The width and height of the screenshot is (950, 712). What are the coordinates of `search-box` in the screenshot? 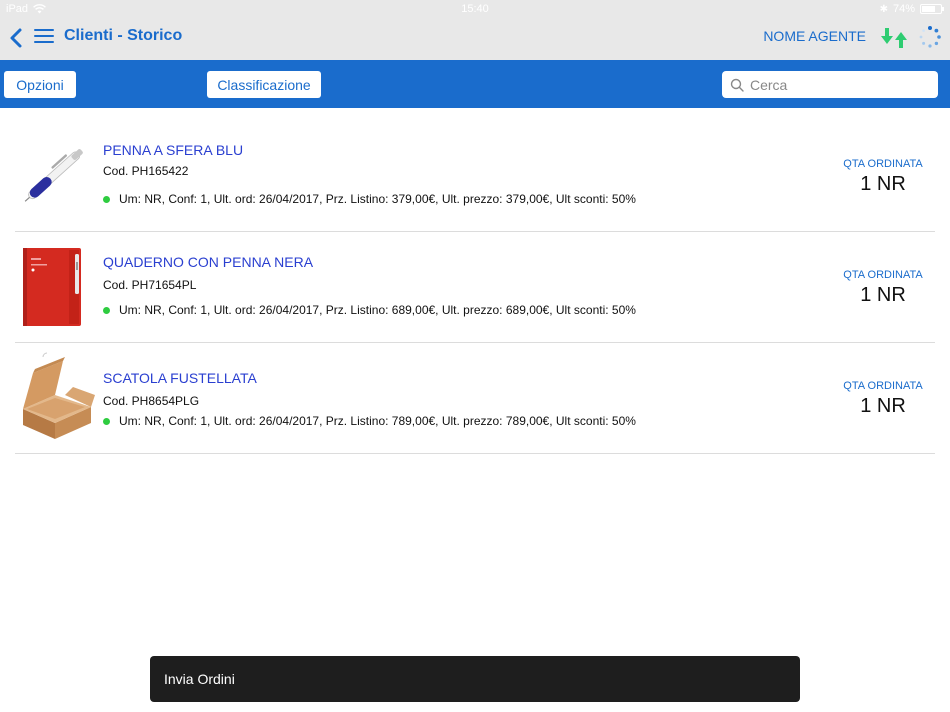 It's located at (830, 84).